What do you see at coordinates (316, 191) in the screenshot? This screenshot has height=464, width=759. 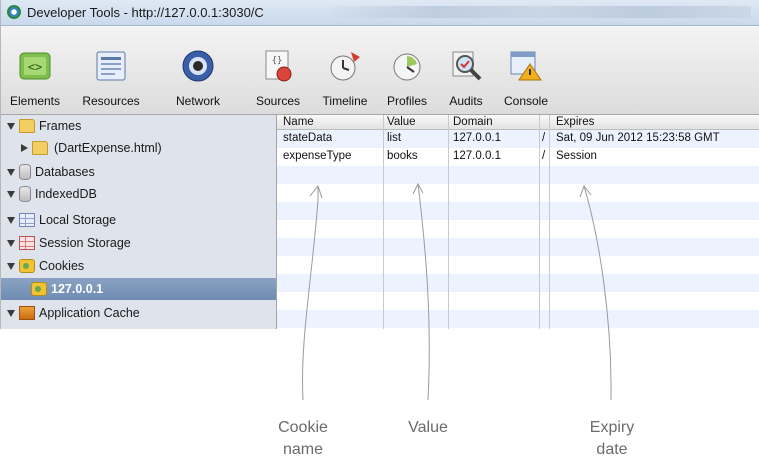 I see `arrowhead-icon` at bounding box center [316, 191].